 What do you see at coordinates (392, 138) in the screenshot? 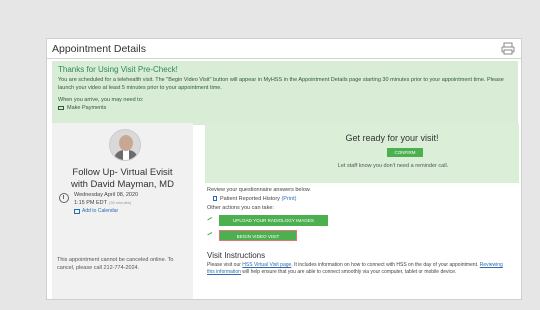
I see `get-ready-title: Get ready for your visit!` at bounding box center [392, 138].